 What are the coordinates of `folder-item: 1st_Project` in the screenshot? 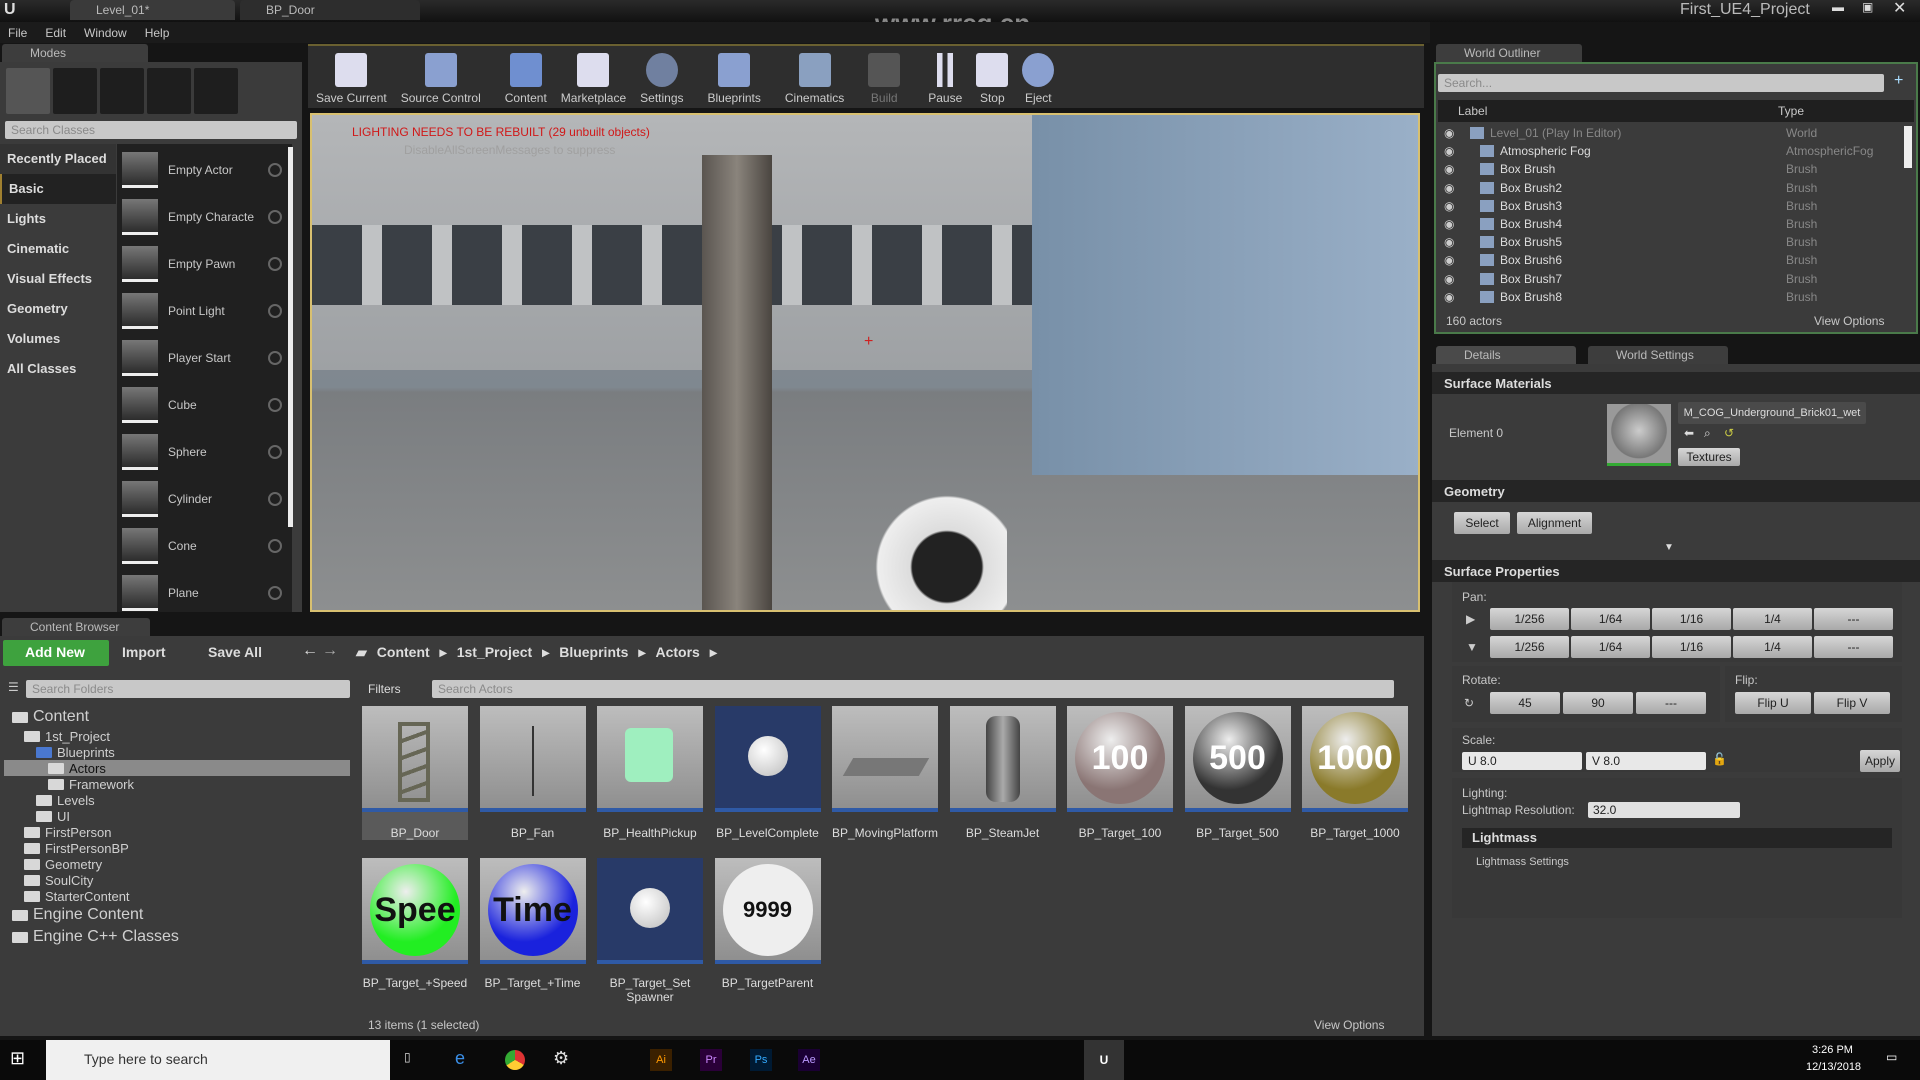 It's located at (177, 736).